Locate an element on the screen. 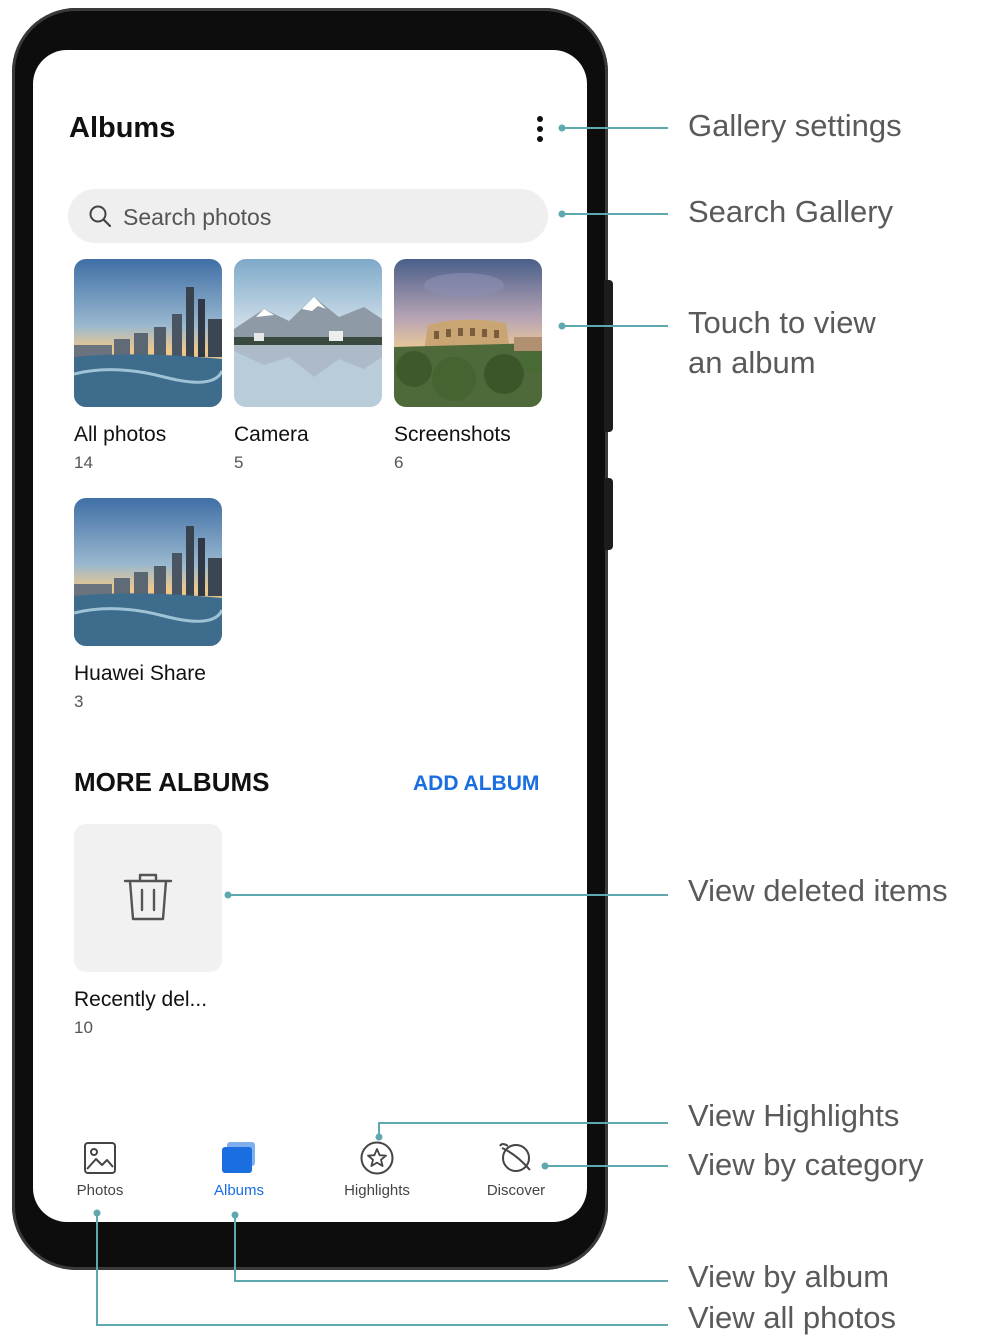 This screenshot has width=981, height=1338. callout-view-album: View by album is located at coordinates (789, 1276).